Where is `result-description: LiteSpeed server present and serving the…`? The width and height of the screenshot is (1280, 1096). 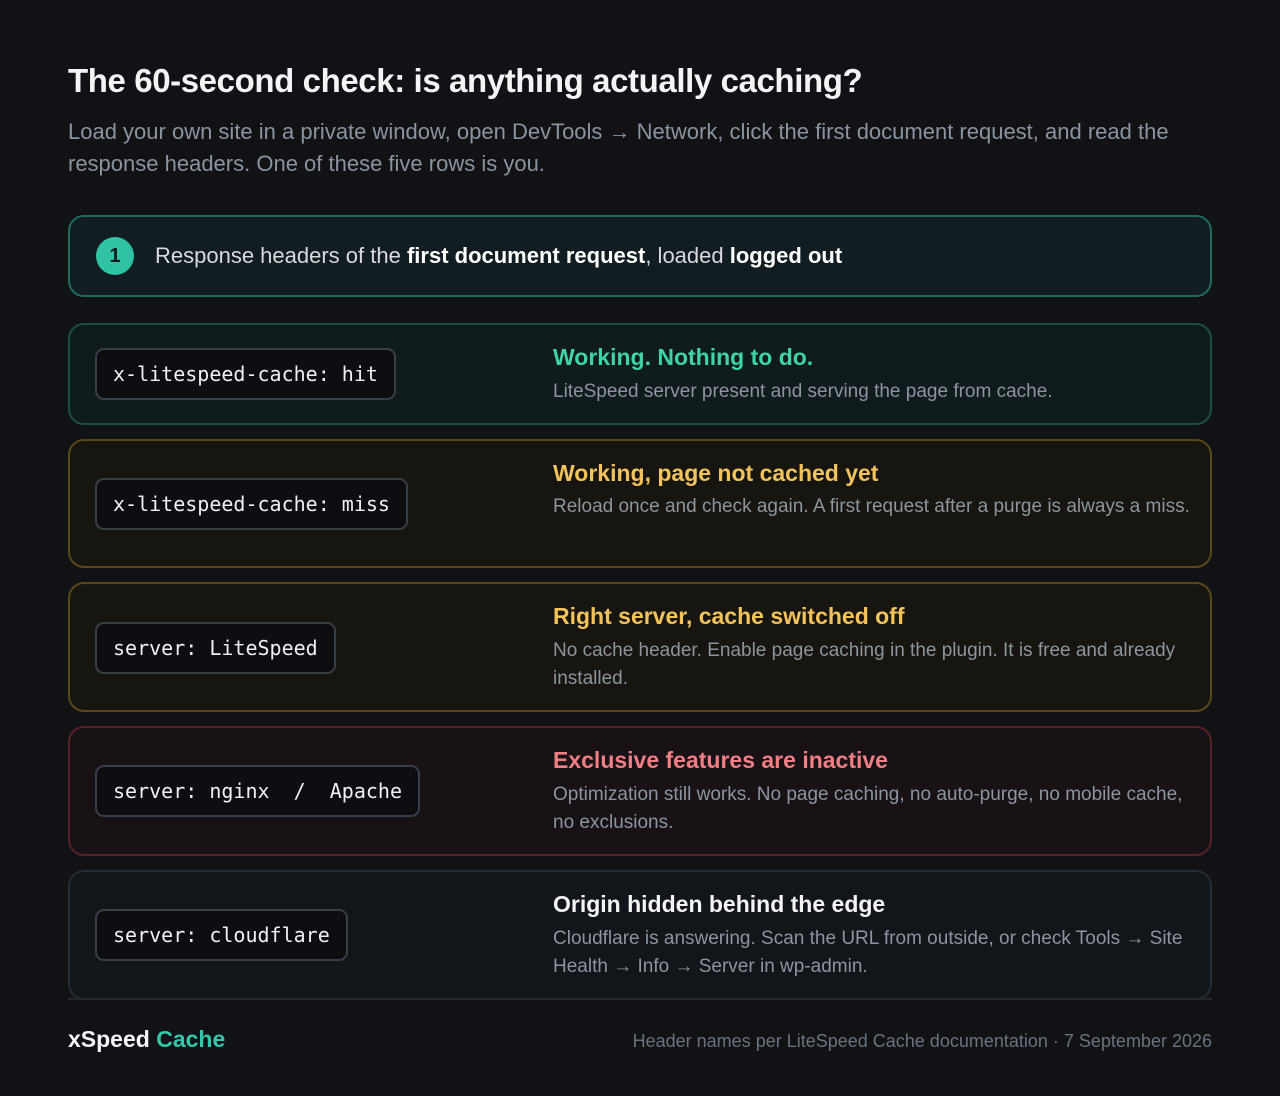 result-description: LiteSpeed server present and serving the… is located at coordinates (803, 391).